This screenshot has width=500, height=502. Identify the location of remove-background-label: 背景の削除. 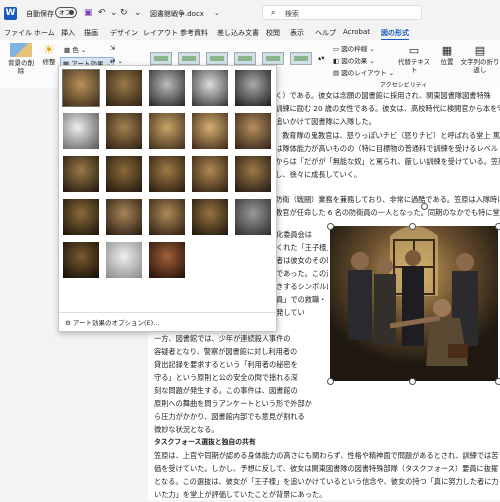
(21, 67).